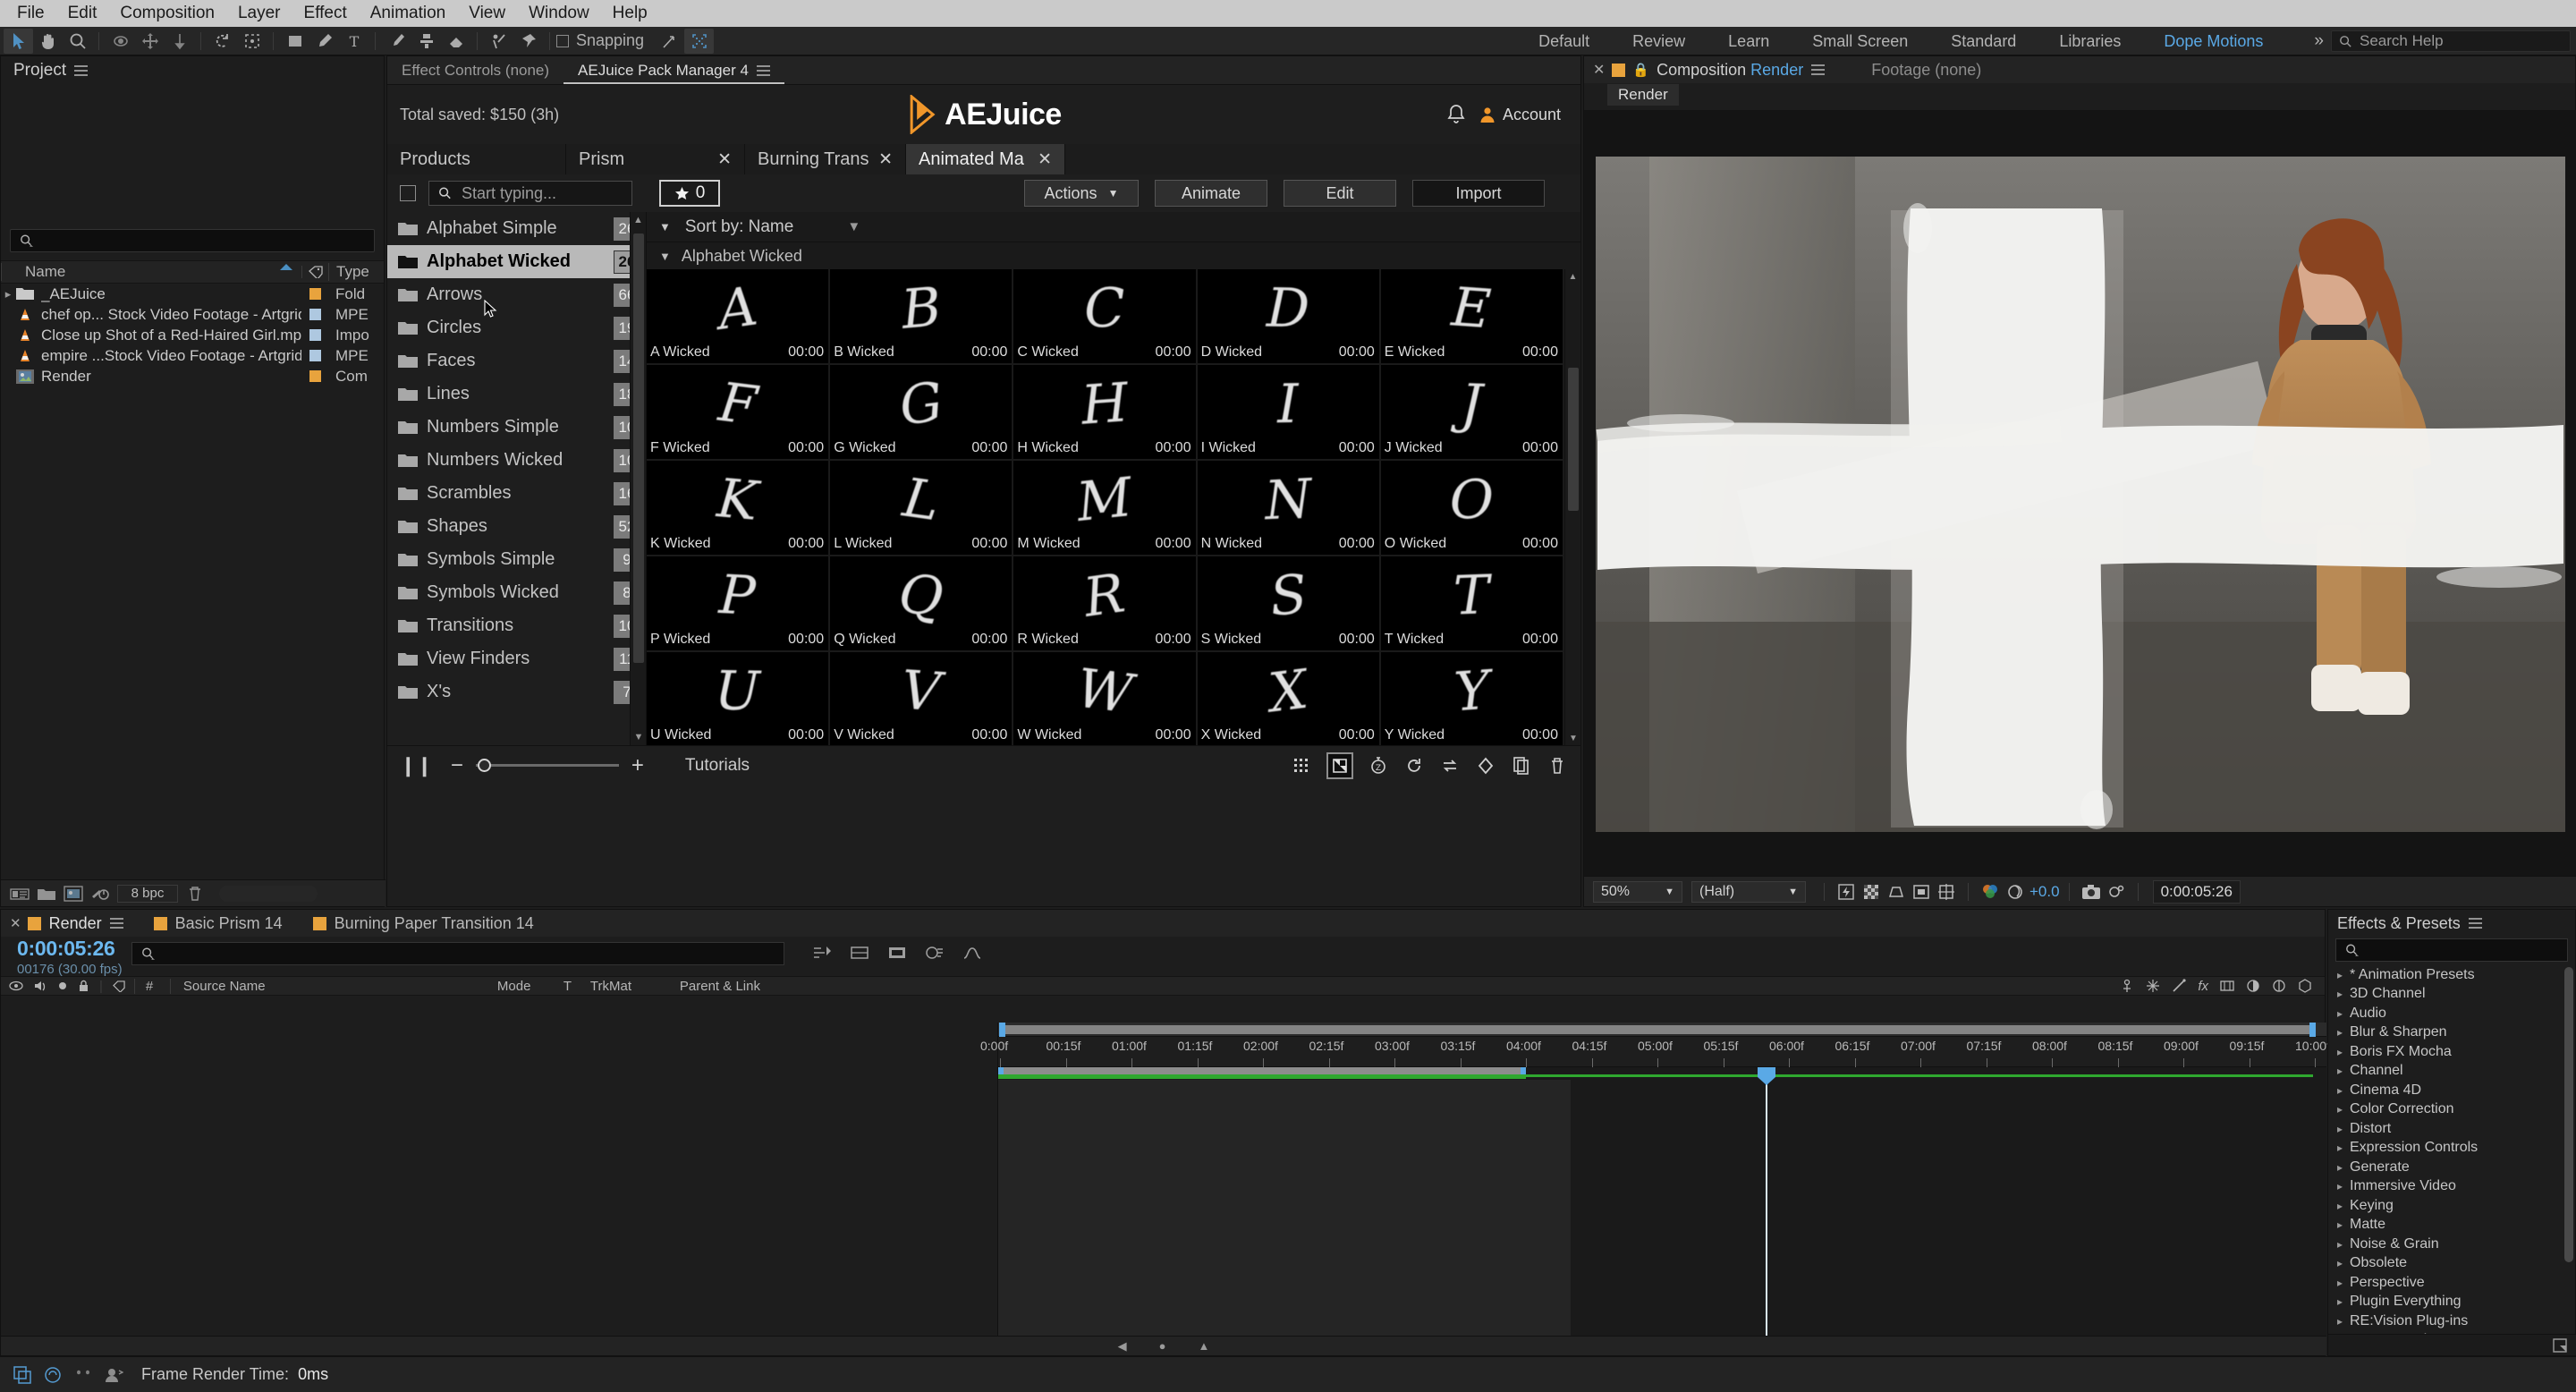 The width and height of the screenshot is (2576, 1392). I want to click on category-item-view-finders: View Finders 11, so click(516, 658).